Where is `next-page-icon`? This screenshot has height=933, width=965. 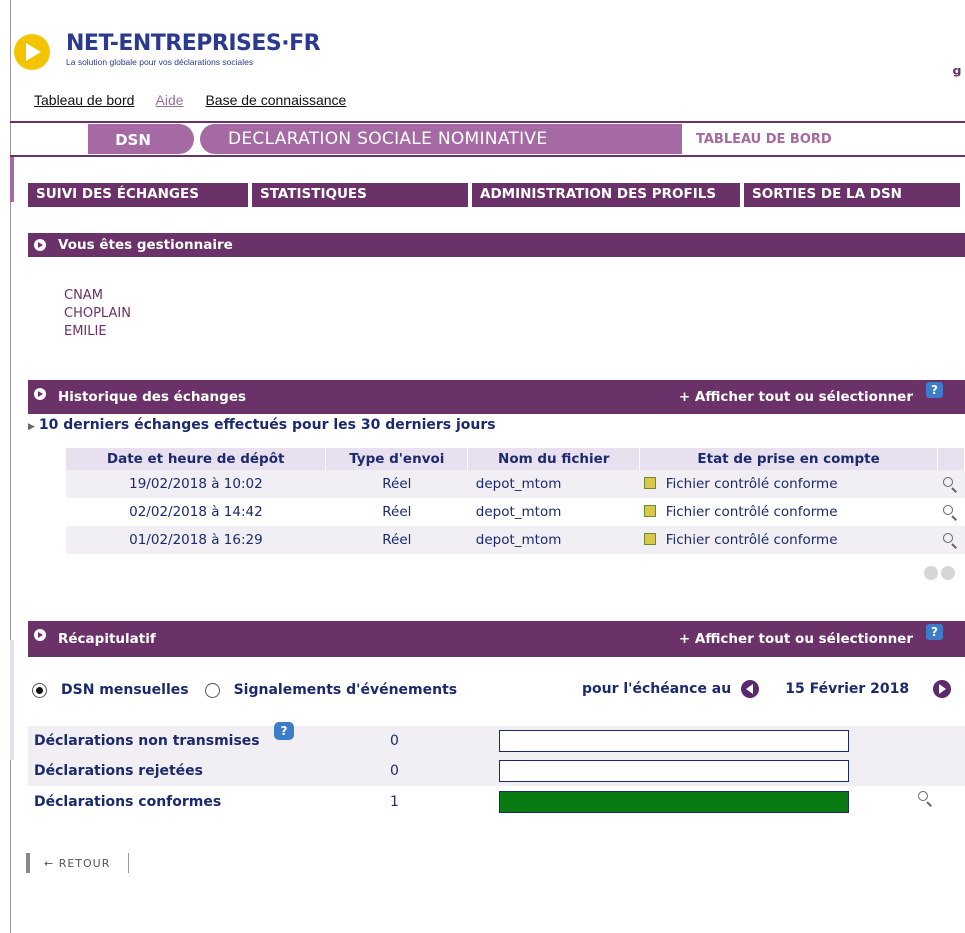
next-page-icon is located at coordinates (948, 573).